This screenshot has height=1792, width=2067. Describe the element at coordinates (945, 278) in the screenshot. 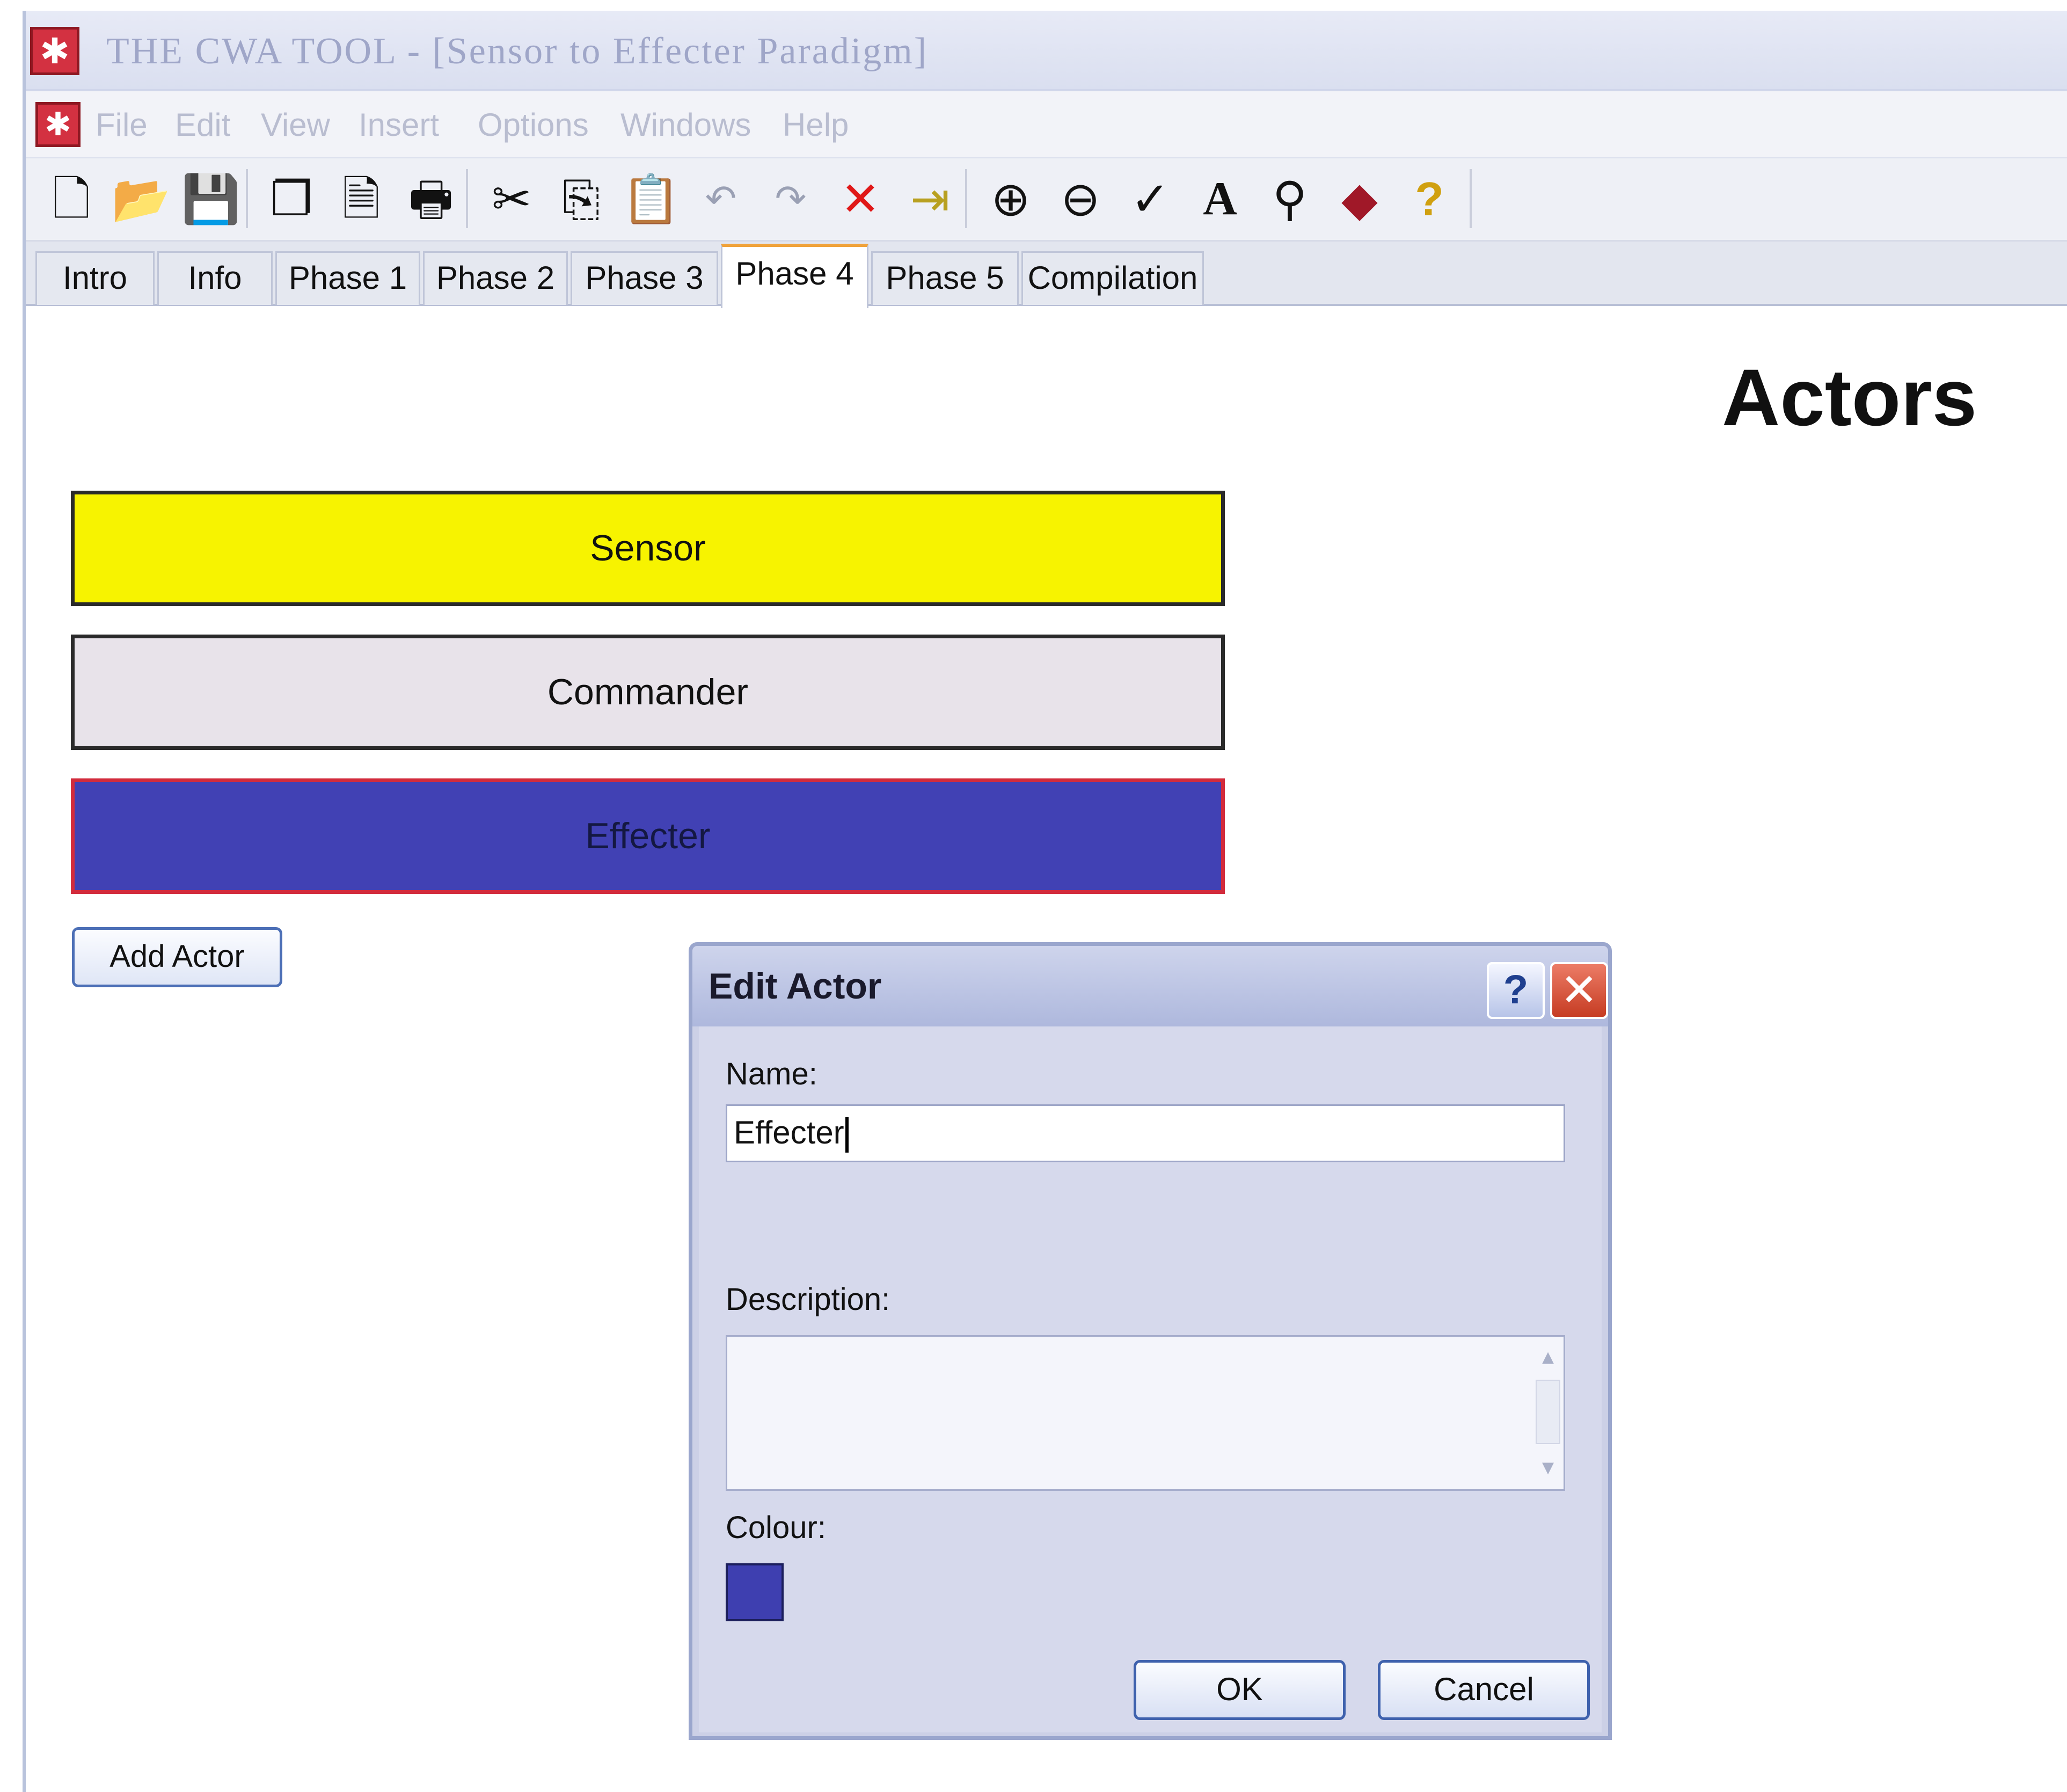

I see `tab-phase-5: Phase 5` at that location.